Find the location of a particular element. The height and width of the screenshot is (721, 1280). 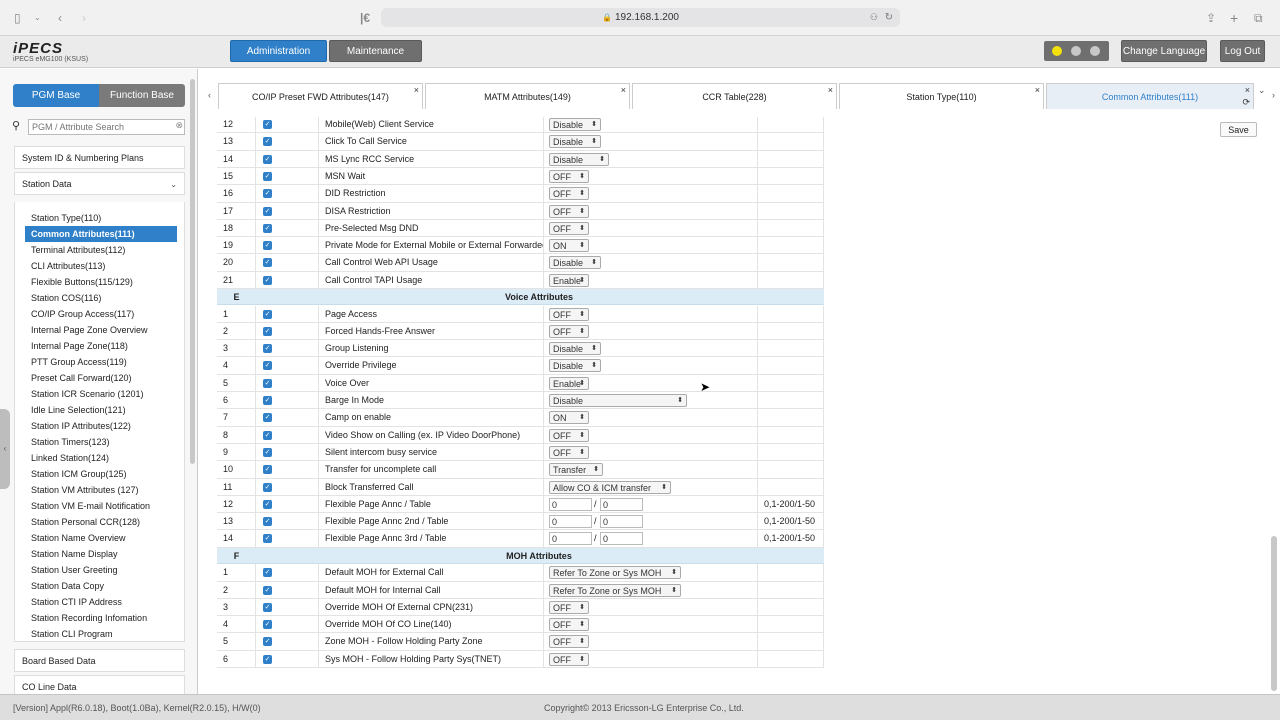

chevron-down-icon: ⌄ is located at coordinates (37, 18).